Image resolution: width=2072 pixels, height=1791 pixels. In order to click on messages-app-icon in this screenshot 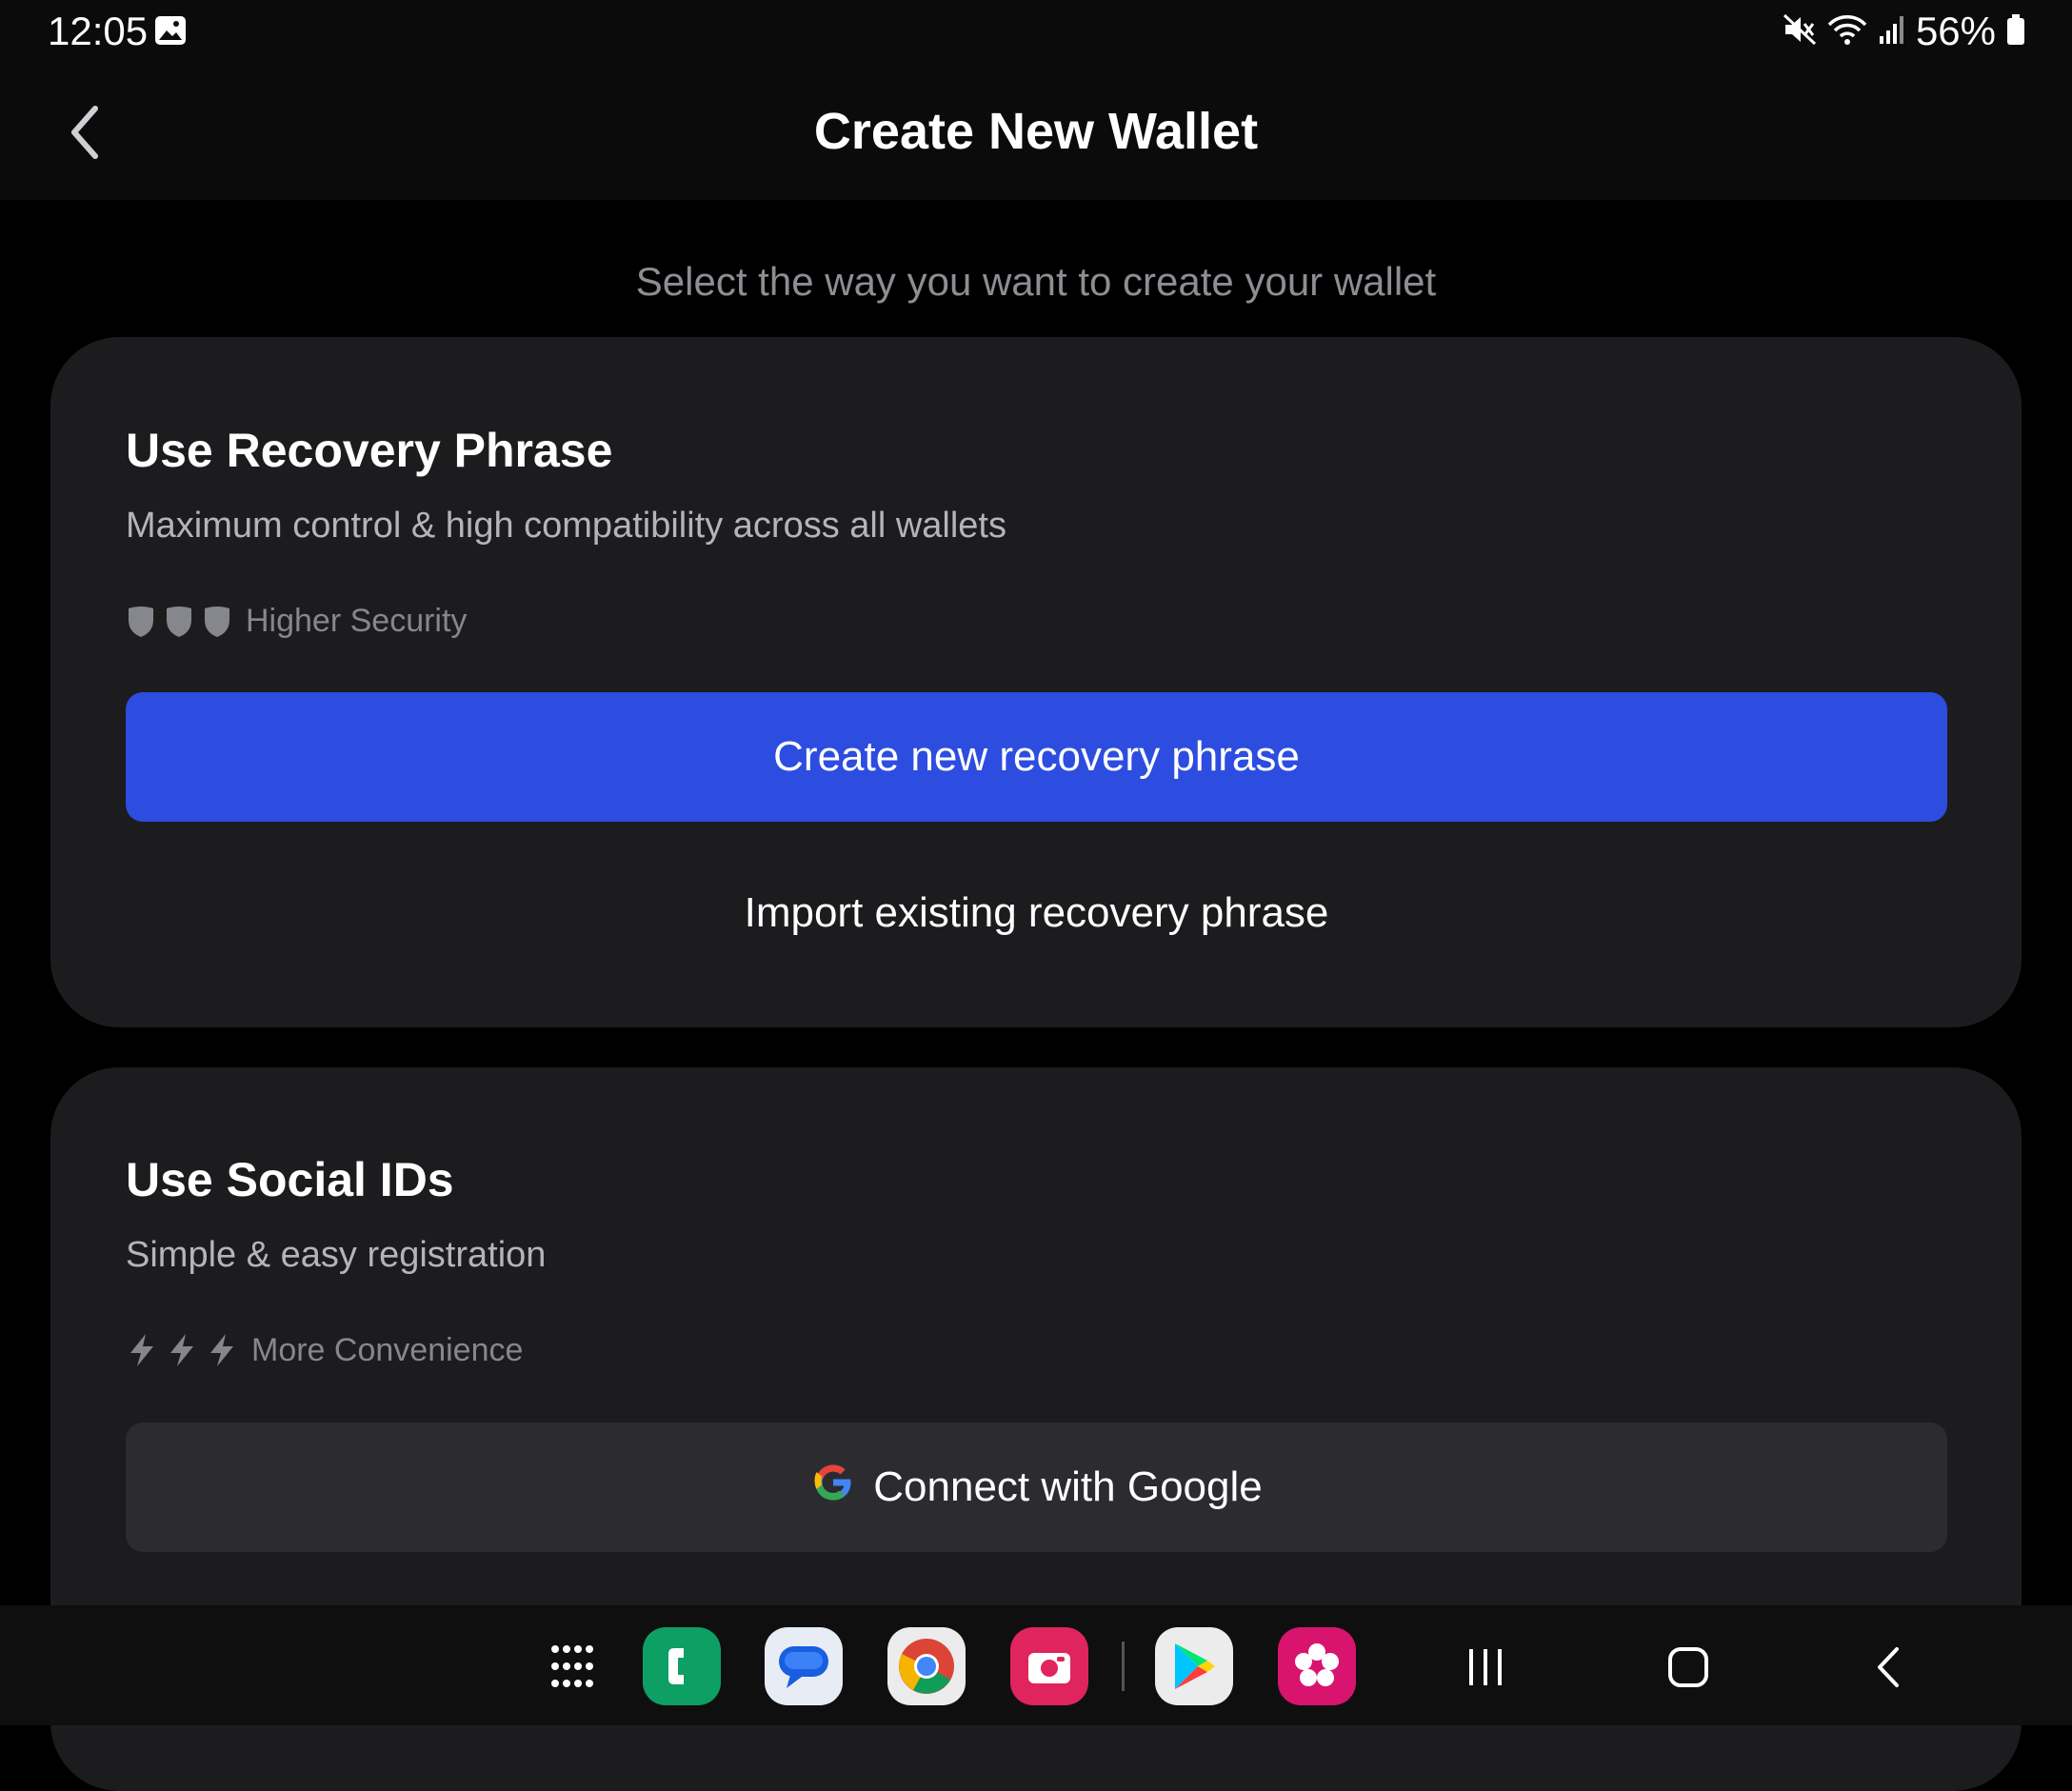, I will do `click(804, 1666)`.